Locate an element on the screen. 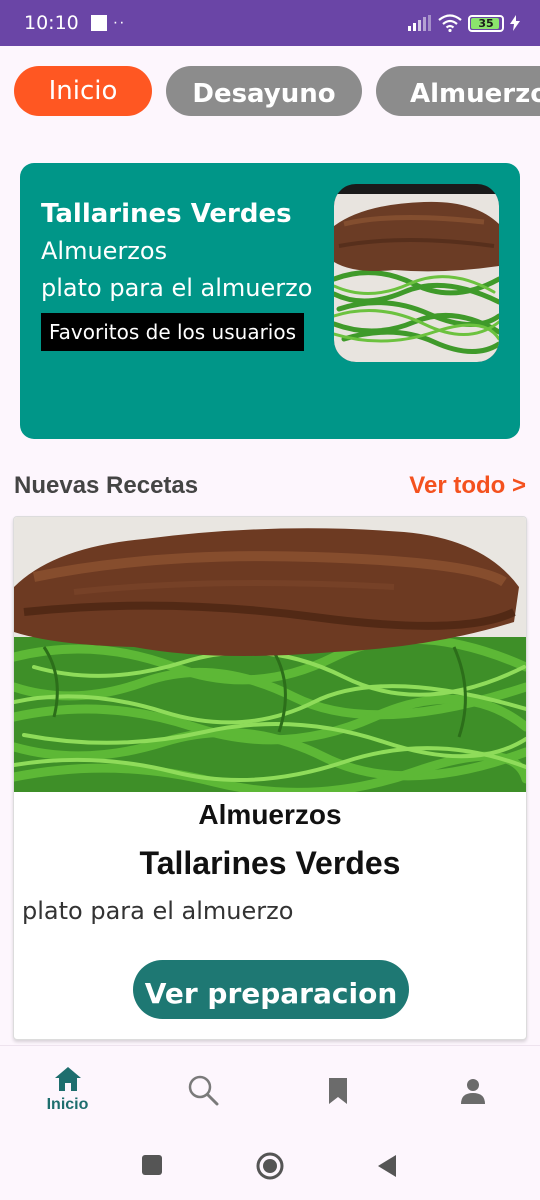  pasta-steak-photo-icon is located at coordinates (416, 273).